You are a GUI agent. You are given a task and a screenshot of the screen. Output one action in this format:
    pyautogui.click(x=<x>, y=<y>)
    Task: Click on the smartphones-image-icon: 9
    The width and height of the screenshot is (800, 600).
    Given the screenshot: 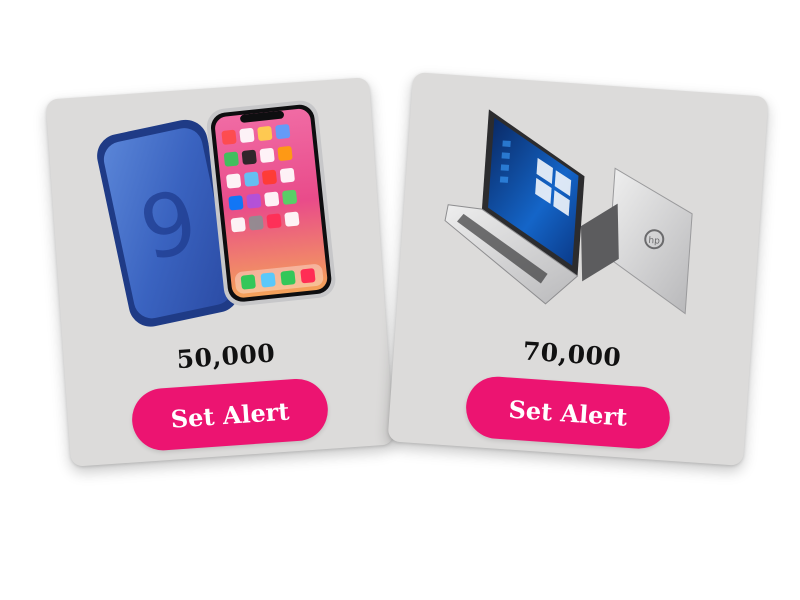 What is the action you would take?
    pyautogui.click(x=216, y=213)
    